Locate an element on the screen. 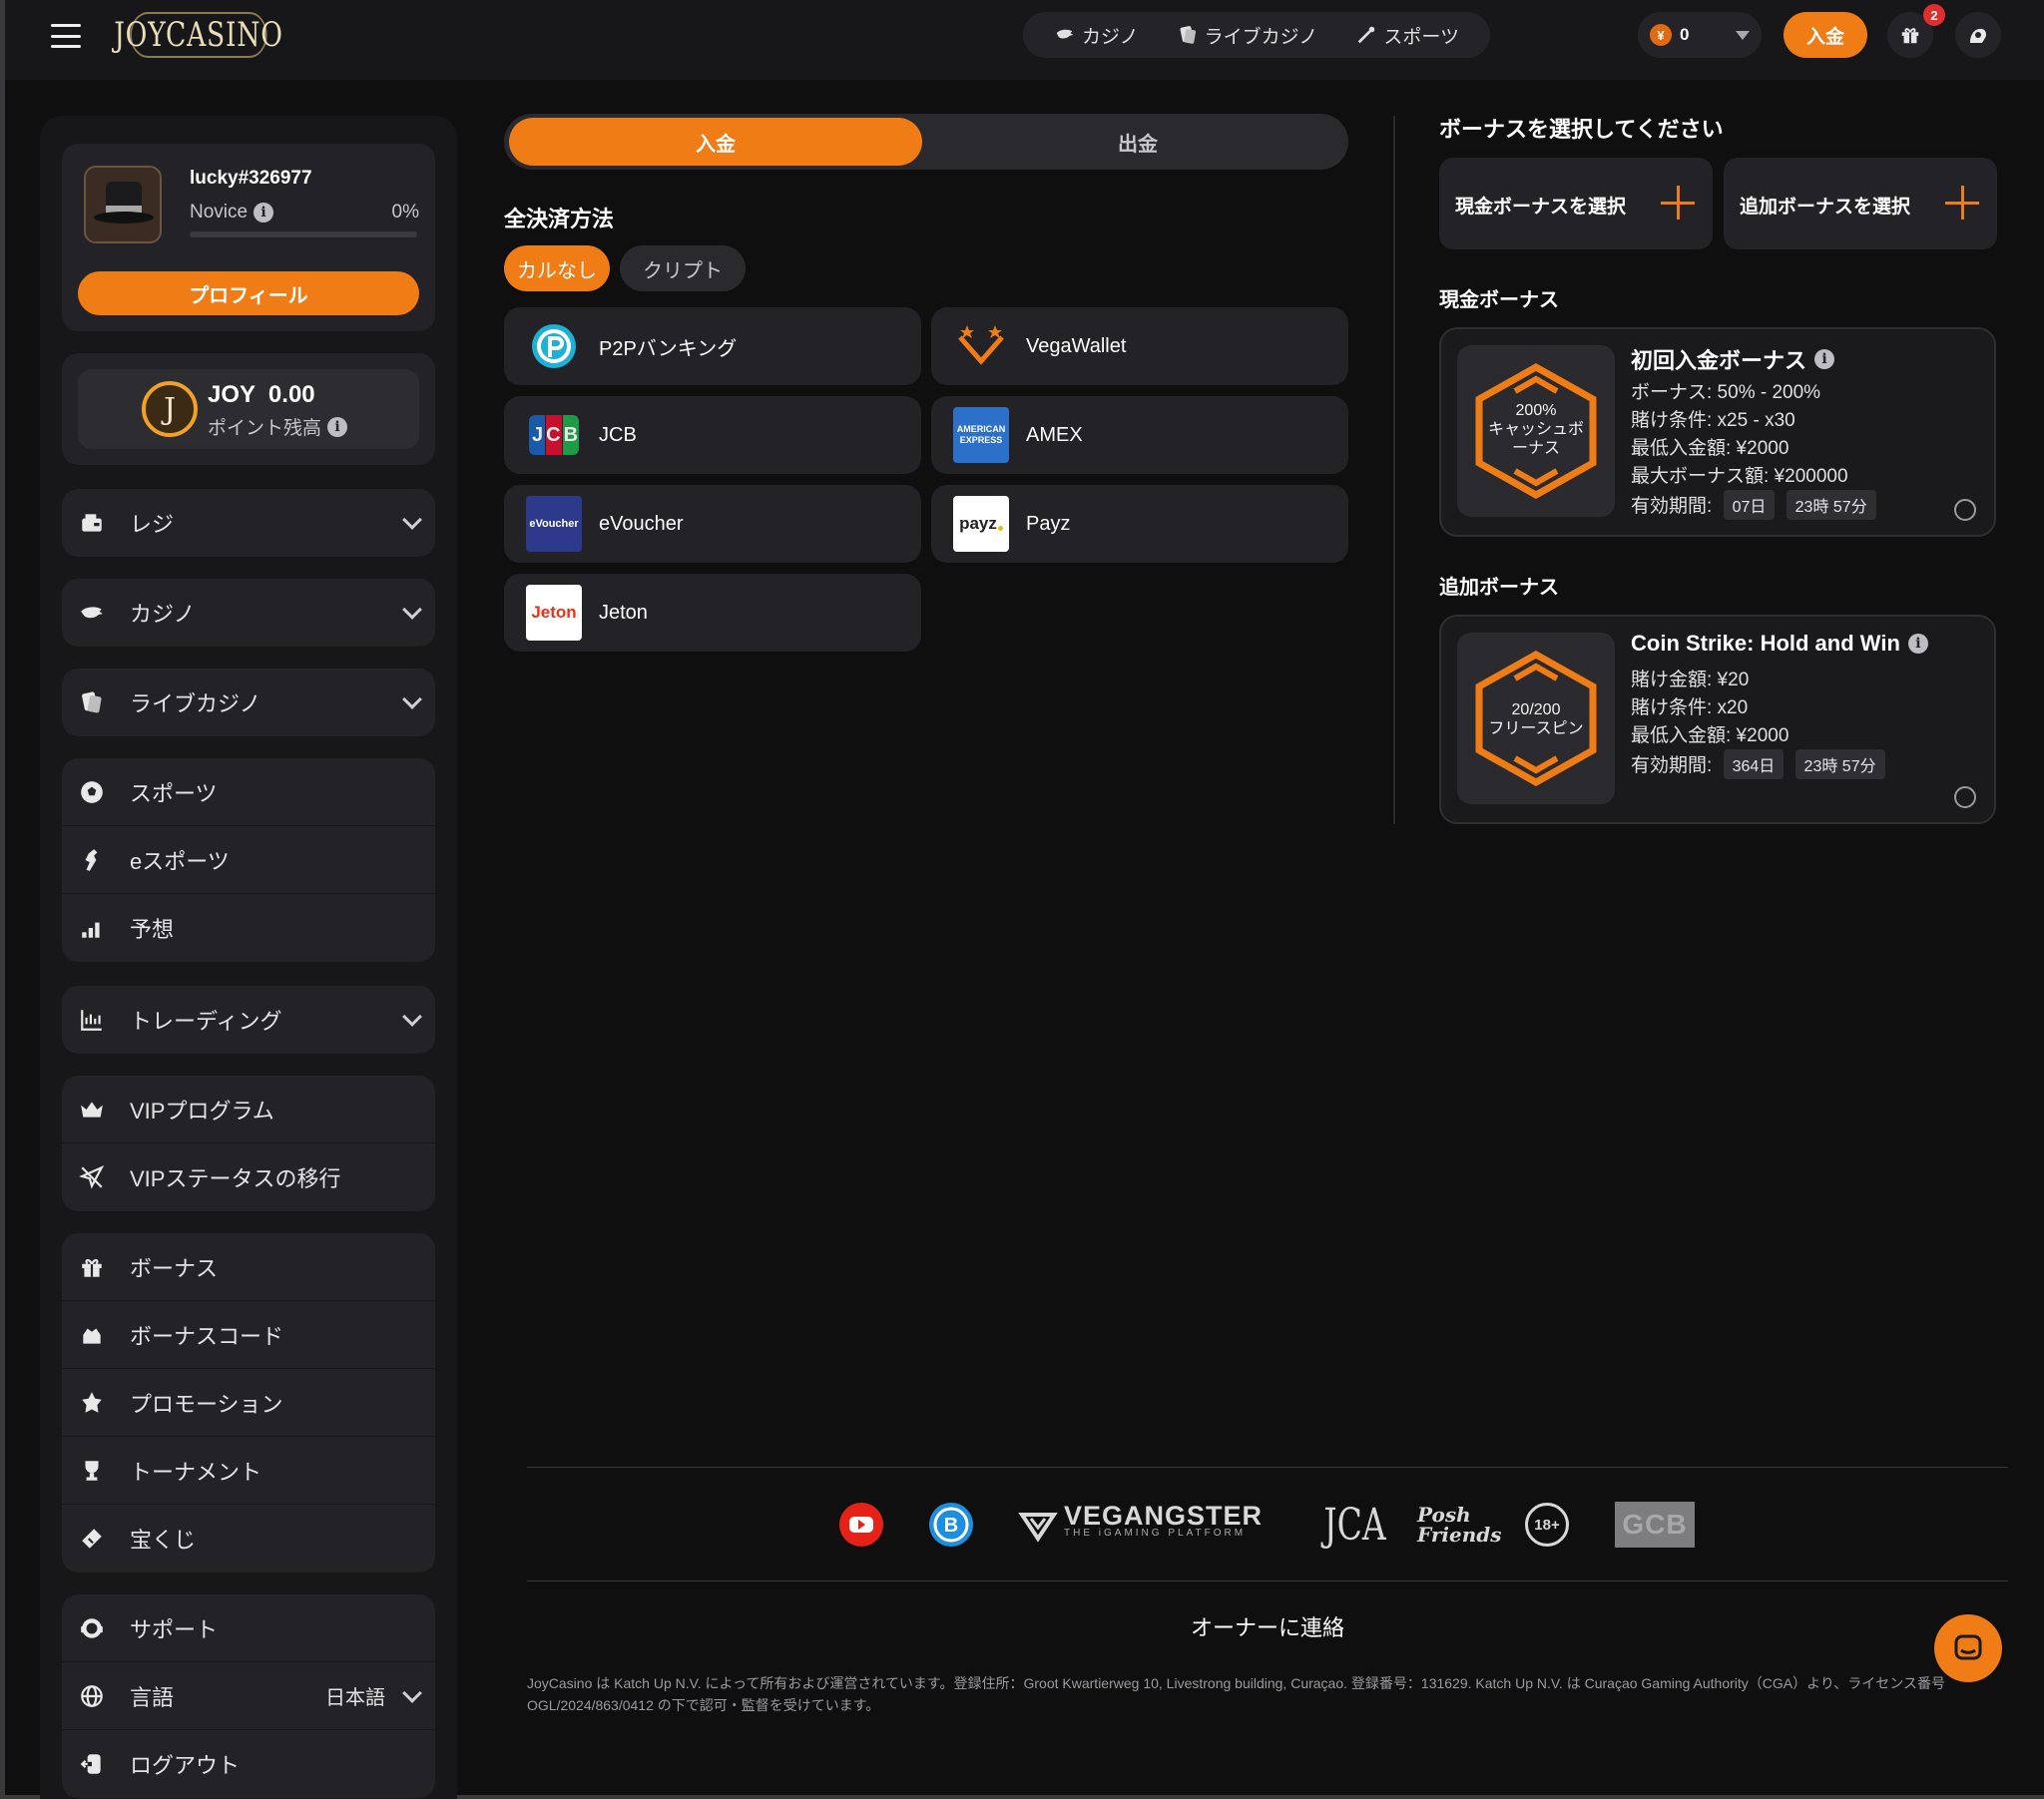 The width and height of the screenshot is (2044, 1799). sidebar-item-label: プロモーション is located at coordinates (206, 1404).